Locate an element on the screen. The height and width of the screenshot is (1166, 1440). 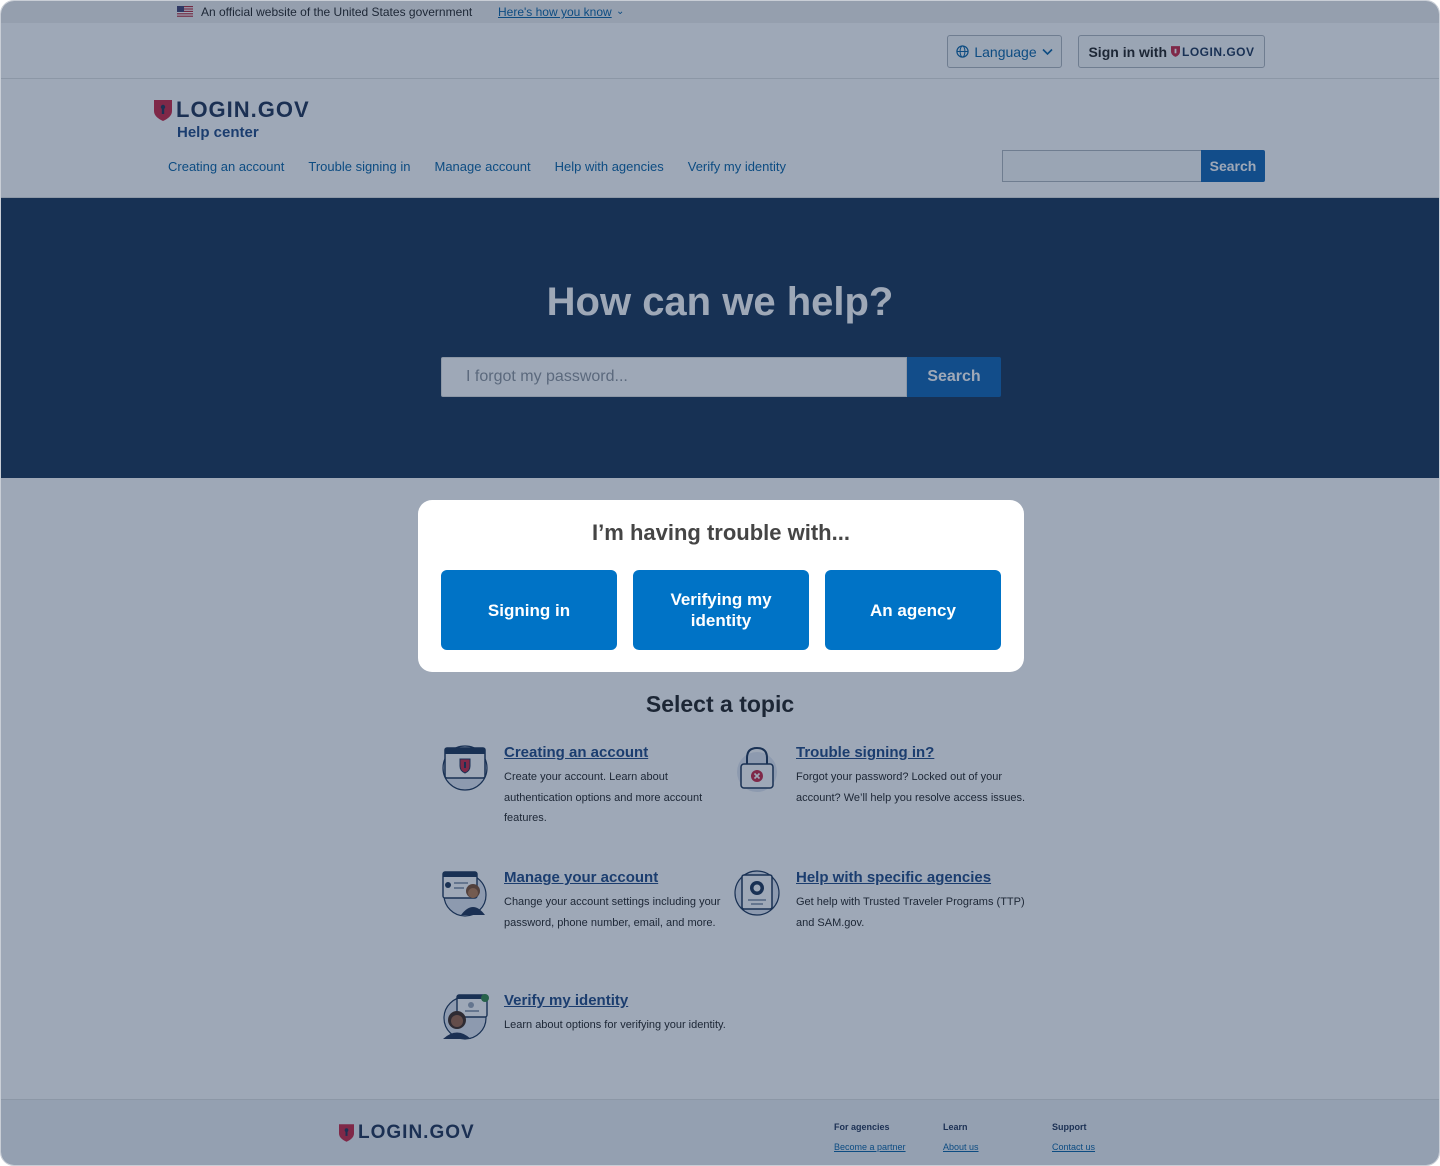
header-search-input is located at coordinates (1101, 166).